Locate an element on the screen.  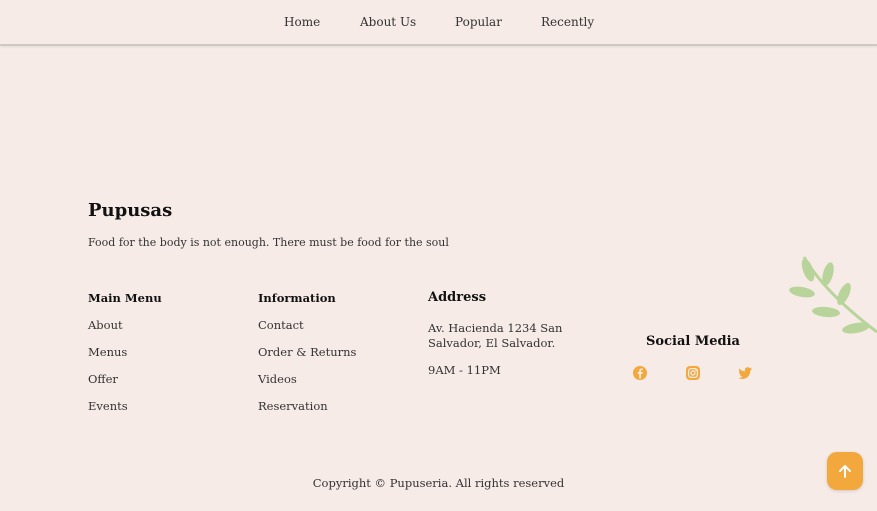
main-menu-link-menus: Menus is located at coordinates (107, 352).